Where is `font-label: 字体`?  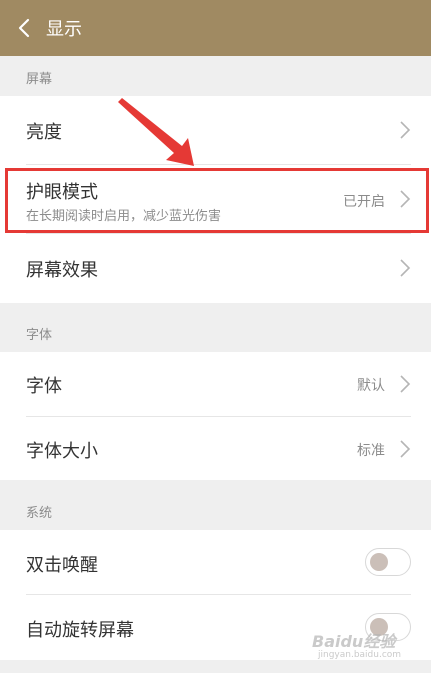
font-label: 字体 is located at coordinates (44, 386).